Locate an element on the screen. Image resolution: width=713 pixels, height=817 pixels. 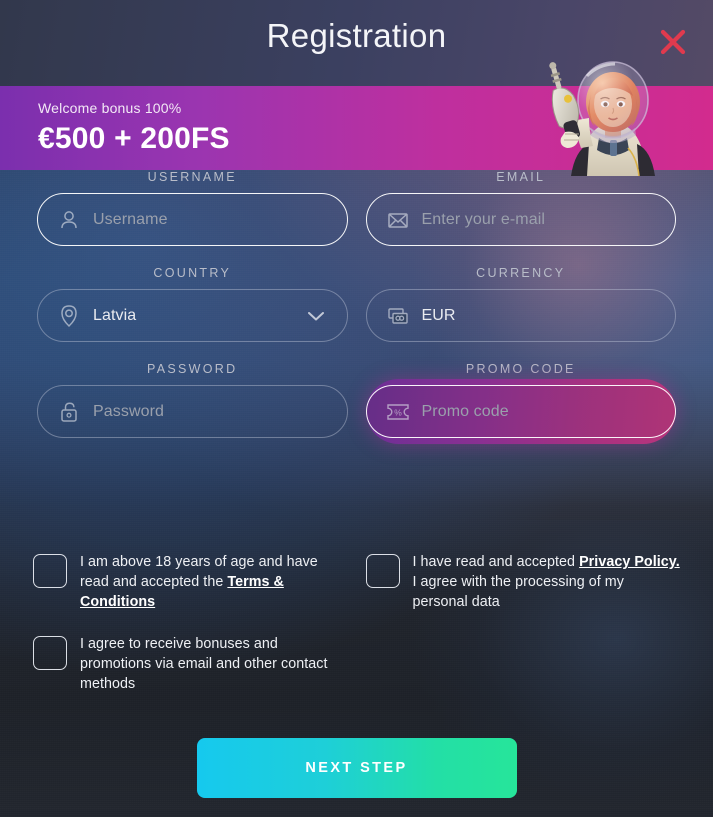
page-title: Registration is located at coordinates (356, 35).